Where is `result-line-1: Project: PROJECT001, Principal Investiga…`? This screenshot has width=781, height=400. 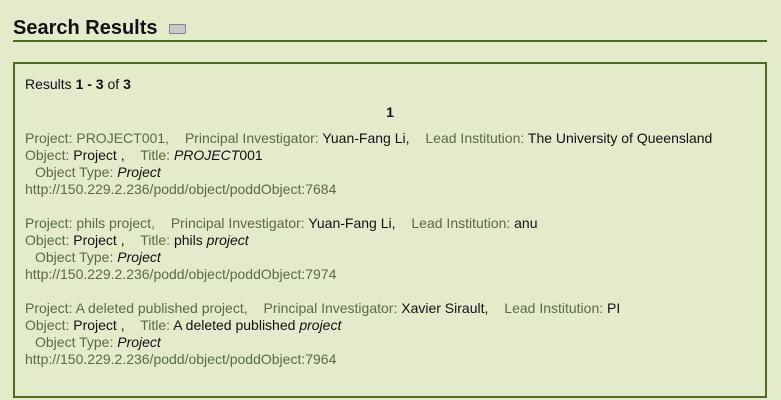
result-line-1: Project: PROJECT001, Principal Investiga… is located at coordinates (392, 138).